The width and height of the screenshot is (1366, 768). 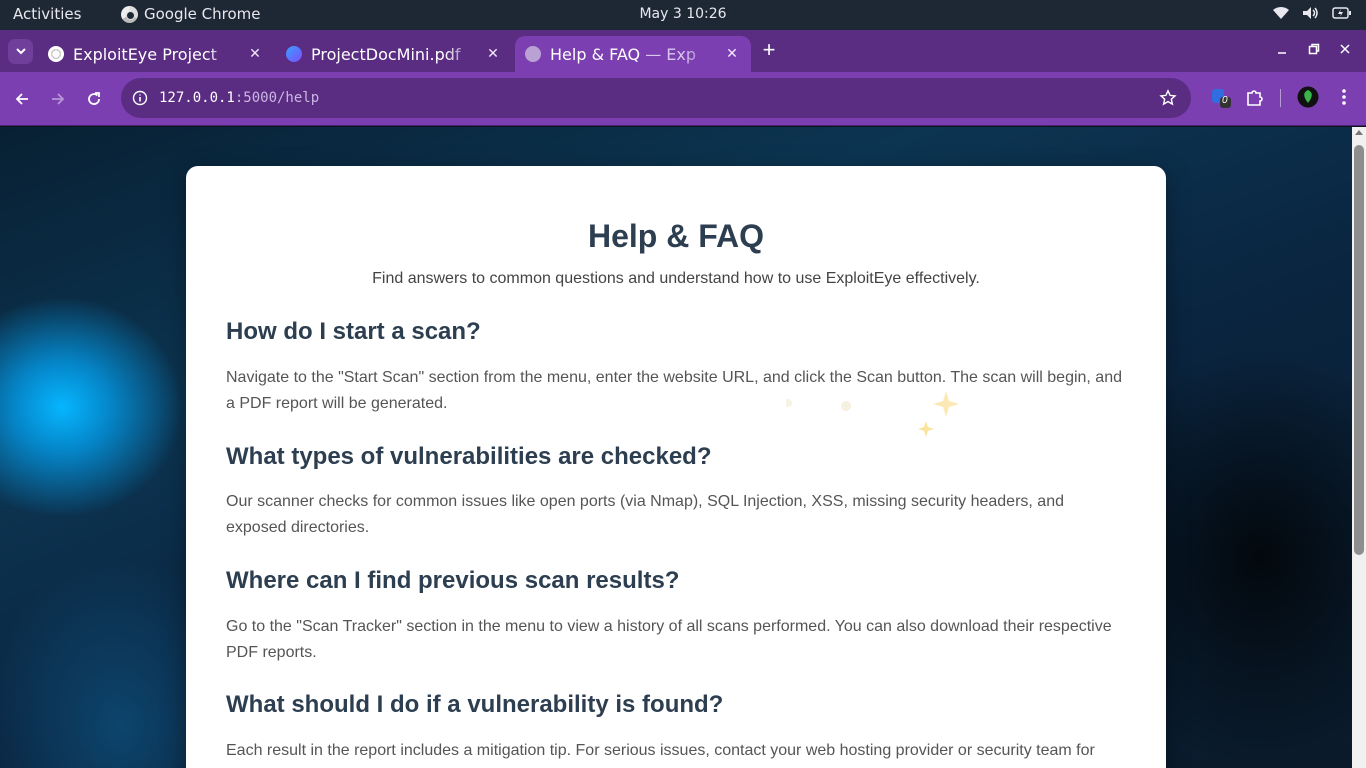 I want to click on clock: May 3 10:26, so click(x=682, y=14).